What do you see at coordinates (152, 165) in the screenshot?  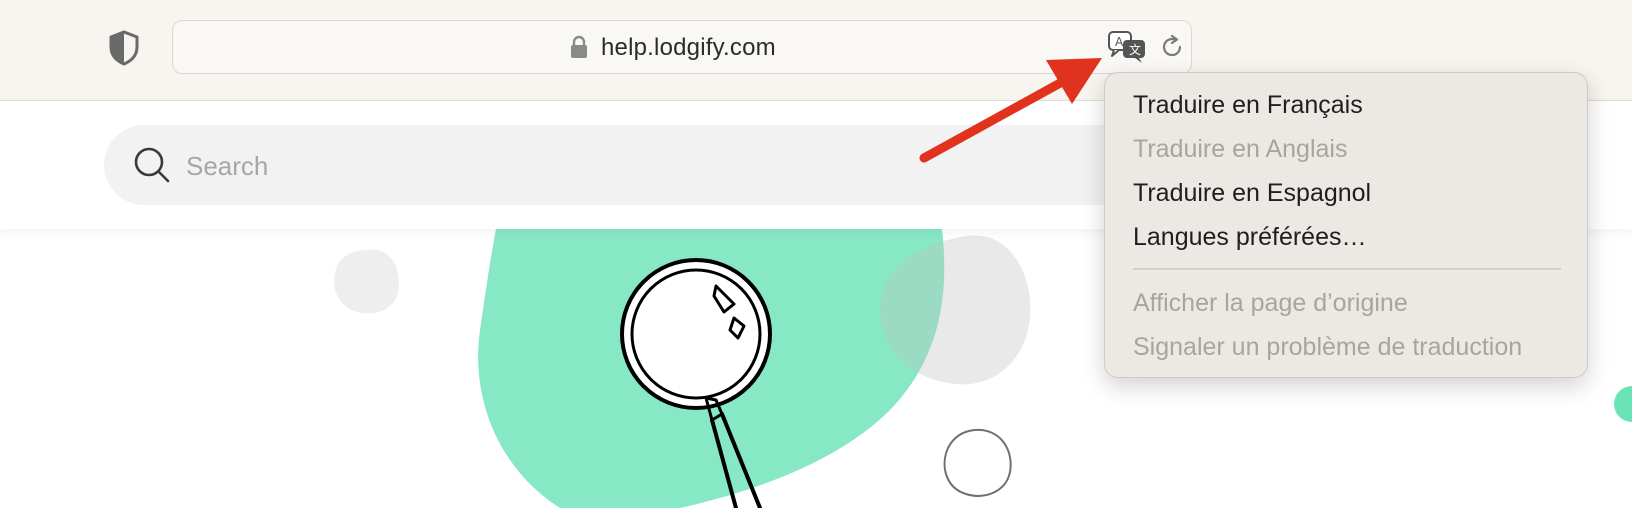 I see `search-icon` at bounding box center [152, 165].